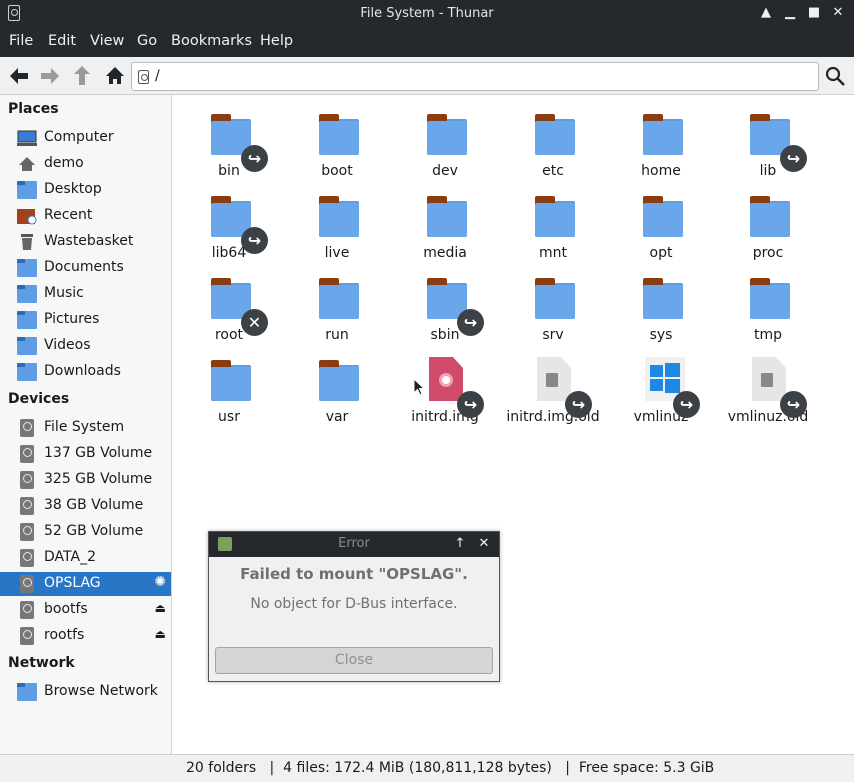 This screenshot has height=782, width=854. Describe the element at coordinates (107, 41) in the screenshot. I see `menu-view: View` at that location.